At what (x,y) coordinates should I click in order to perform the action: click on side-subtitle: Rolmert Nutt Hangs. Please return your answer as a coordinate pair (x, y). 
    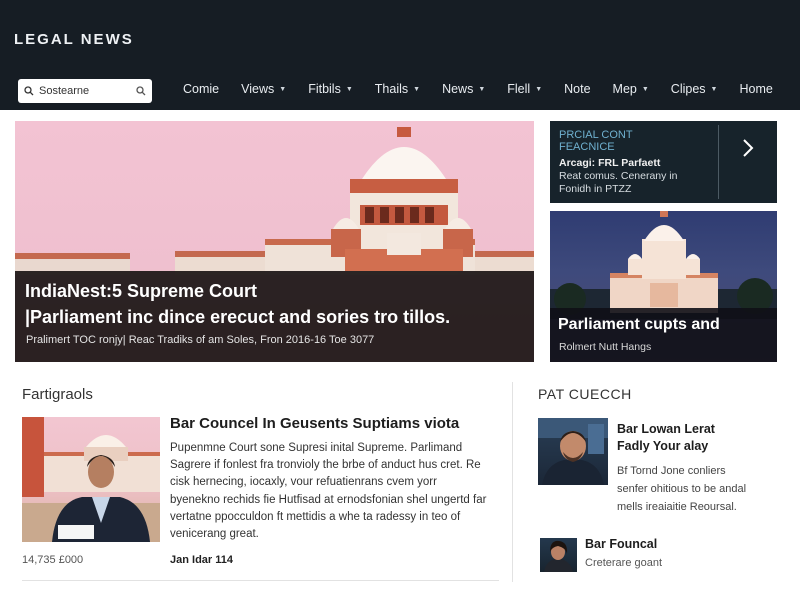
    Looking at the image, I should click on (605, 347).